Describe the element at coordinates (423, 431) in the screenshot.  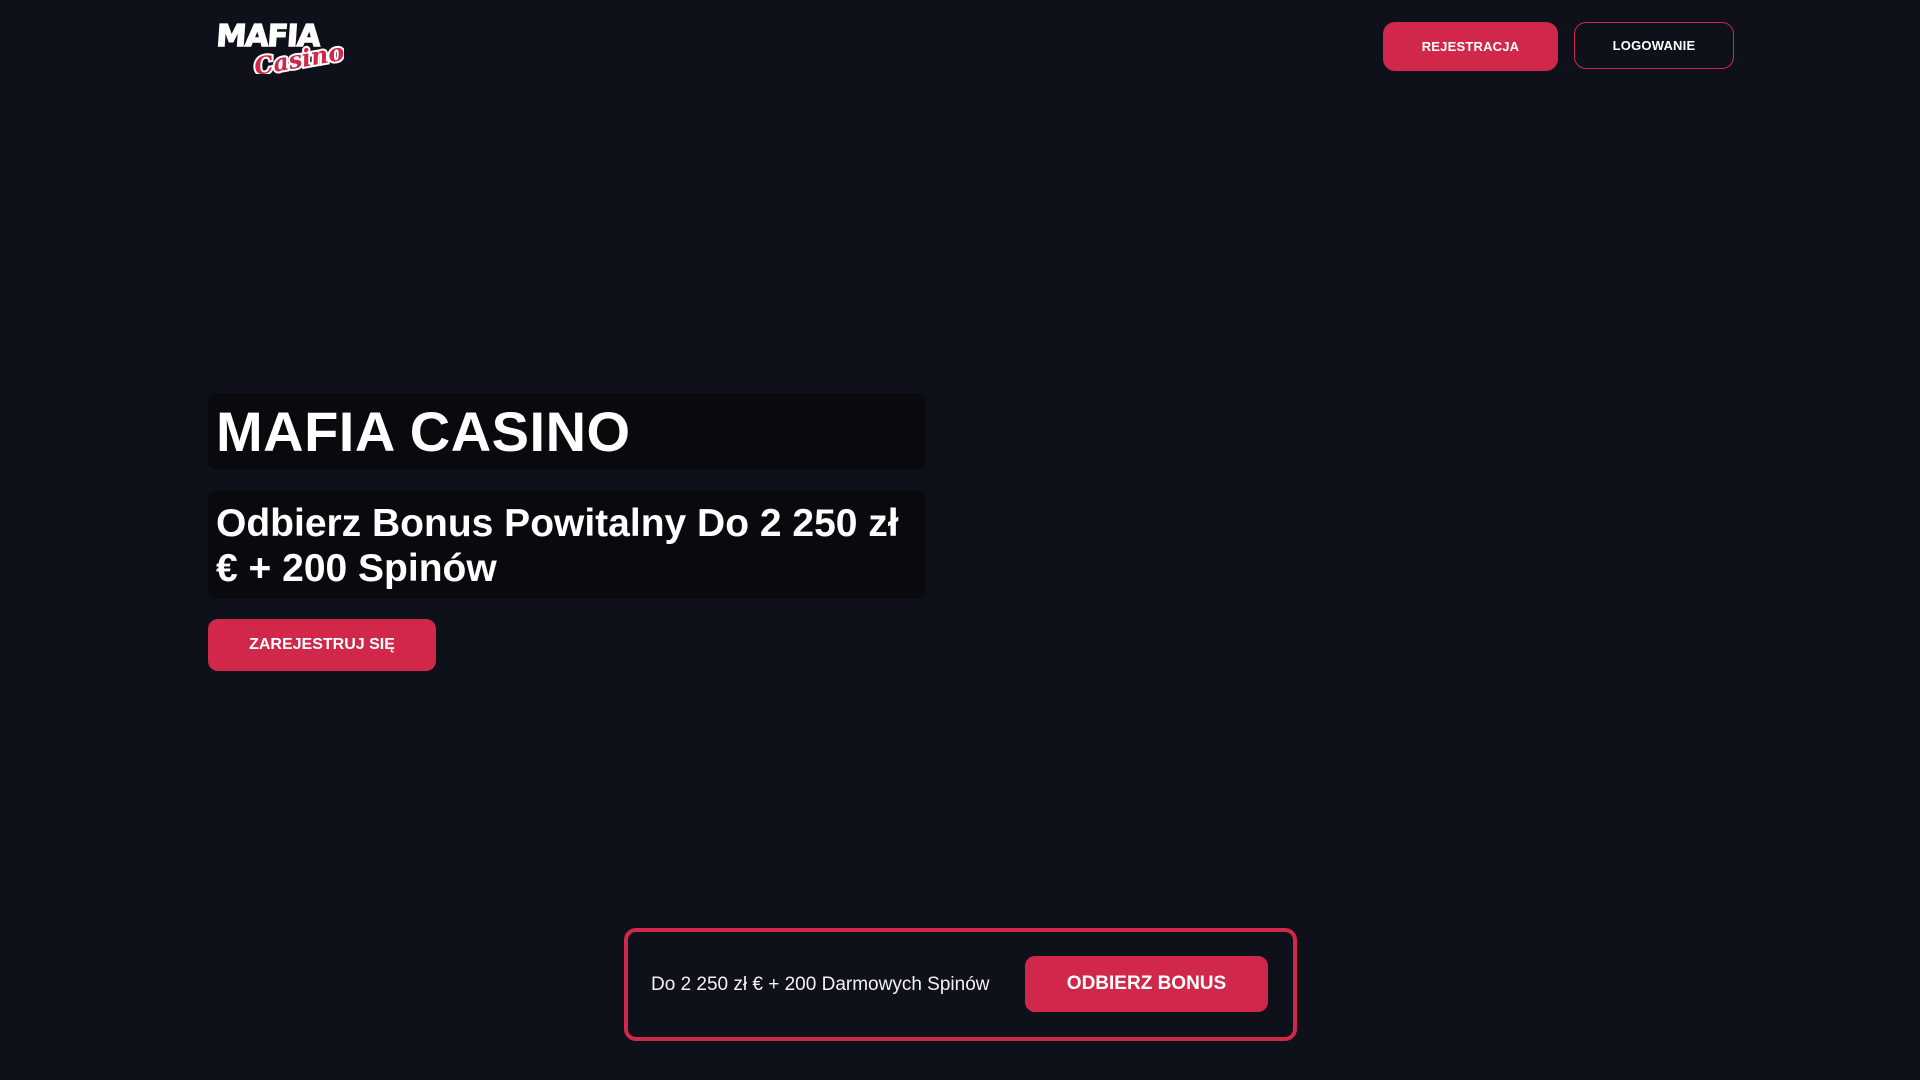
I see `hero-title: MAFIA CASINO` at that location.